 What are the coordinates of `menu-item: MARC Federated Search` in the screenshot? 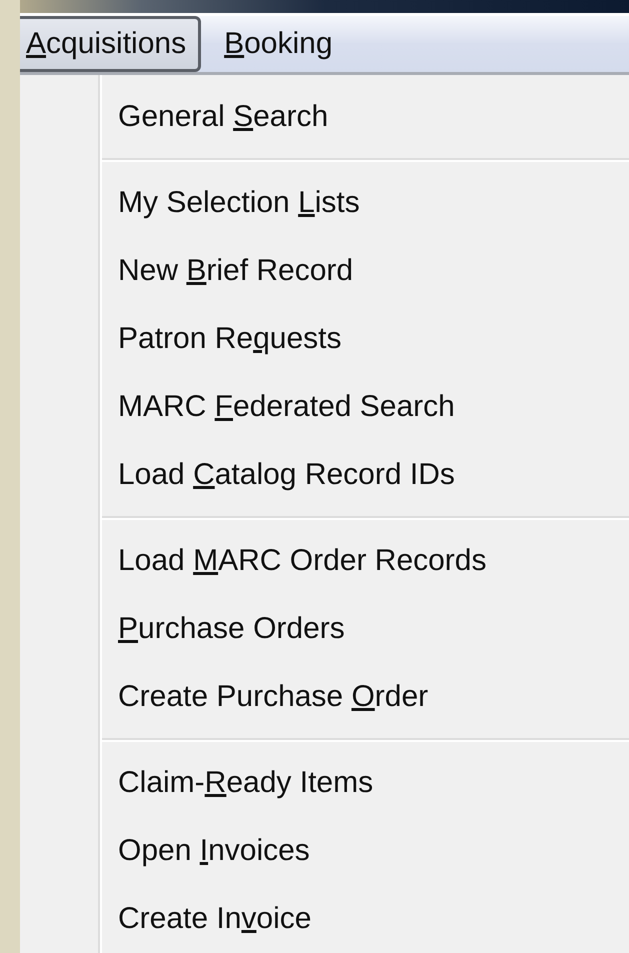 It's located at (364, 407).